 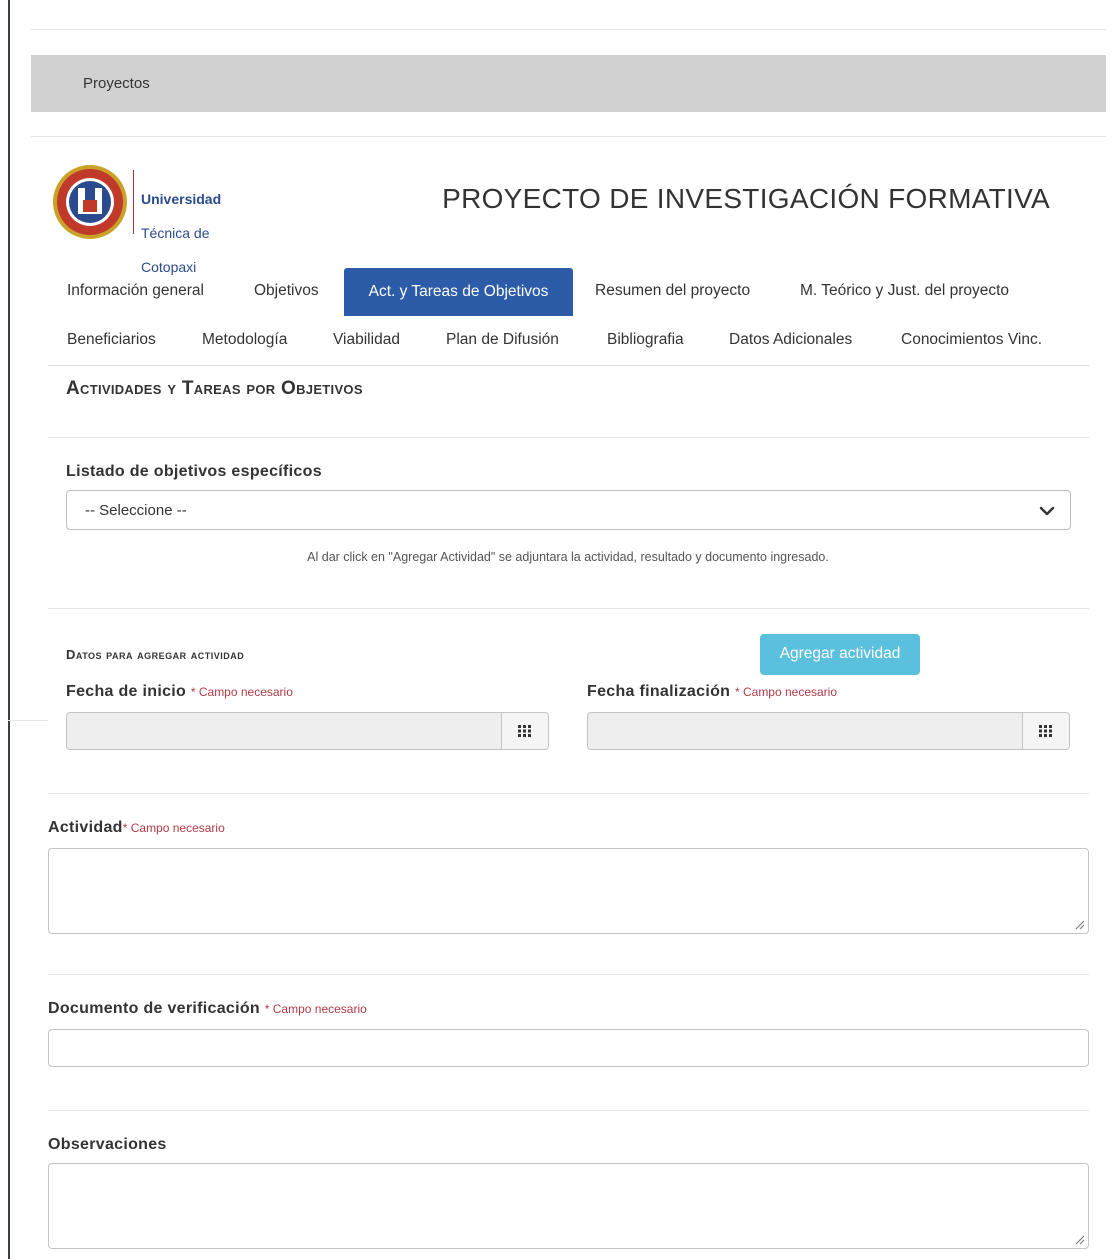 I want to click on objectives-select: -- Seleccione --, so click(x=568, y=510).